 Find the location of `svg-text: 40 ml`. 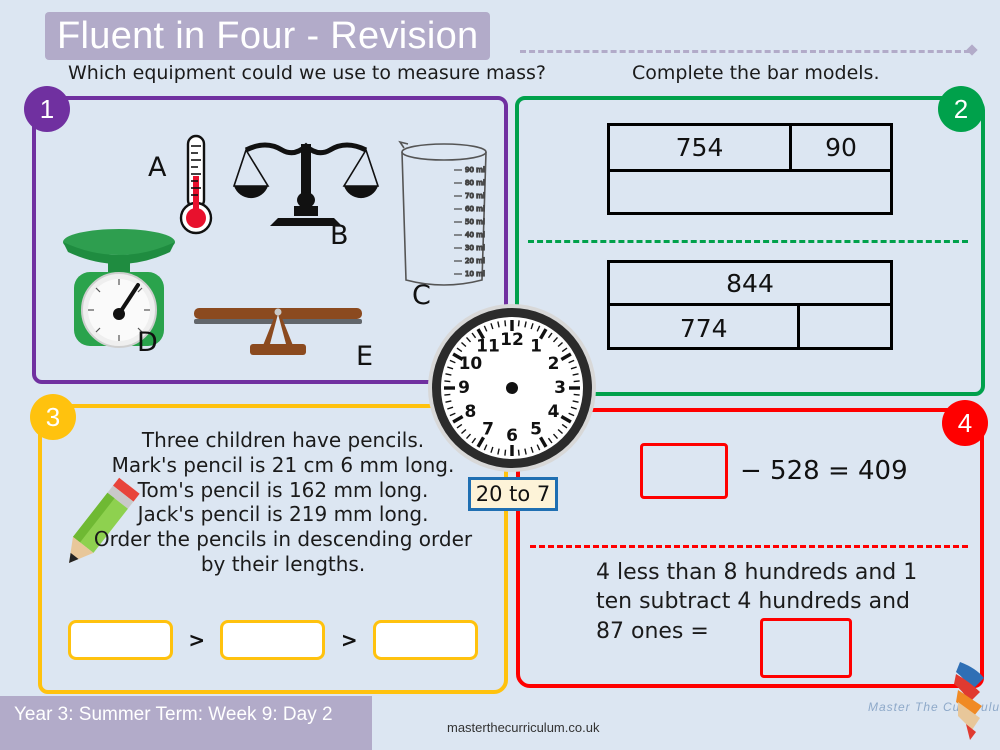

svg-text: 40 ml is located at coordinates (475, 235).